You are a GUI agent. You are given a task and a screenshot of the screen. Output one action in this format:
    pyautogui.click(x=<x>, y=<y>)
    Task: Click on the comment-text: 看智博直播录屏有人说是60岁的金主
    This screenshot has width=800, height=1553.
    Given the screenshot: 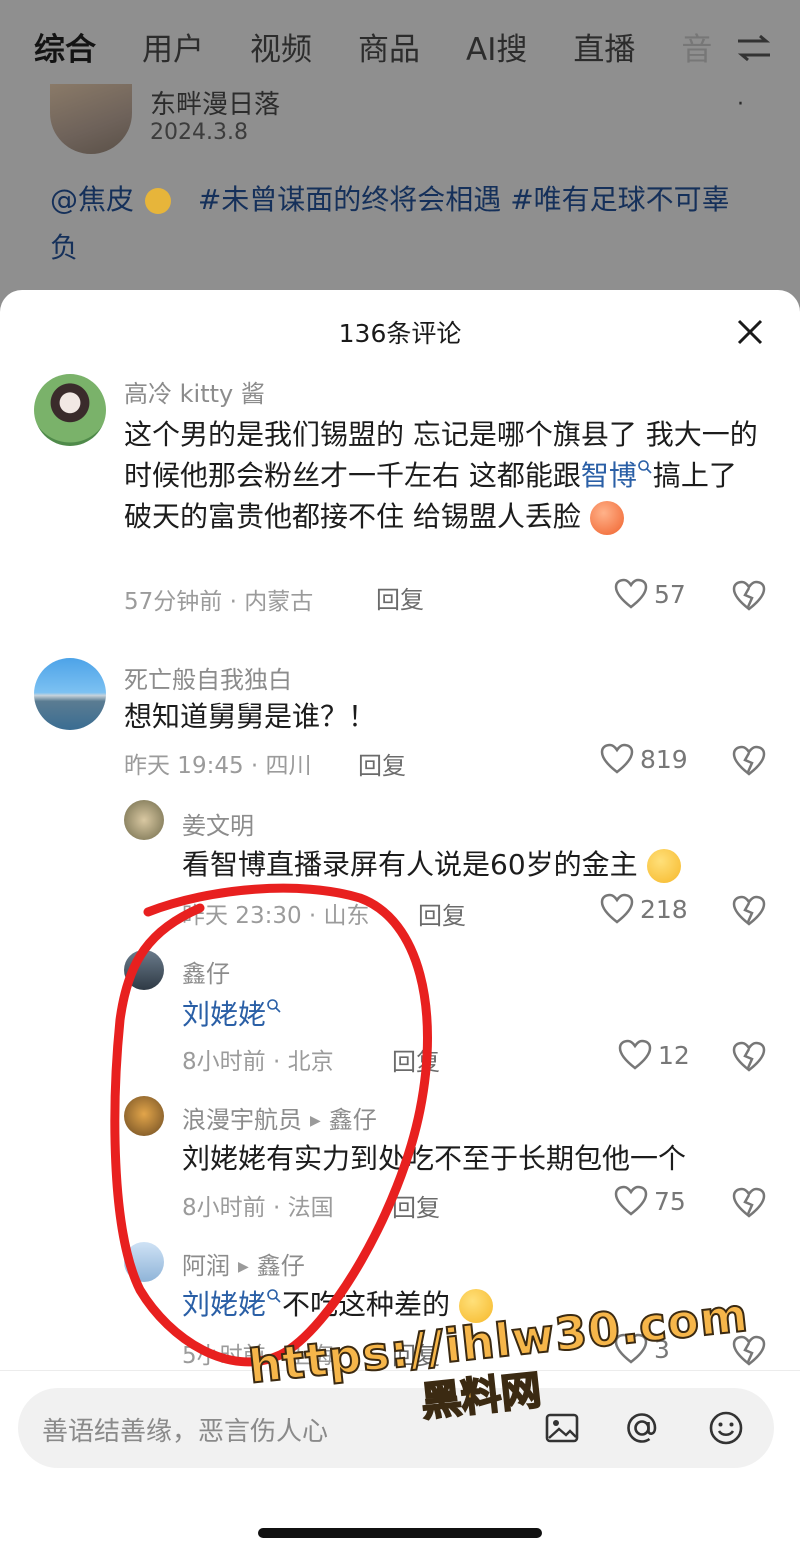 What is the action you would take?
    pyautogui.click(x=472, y=864)
    